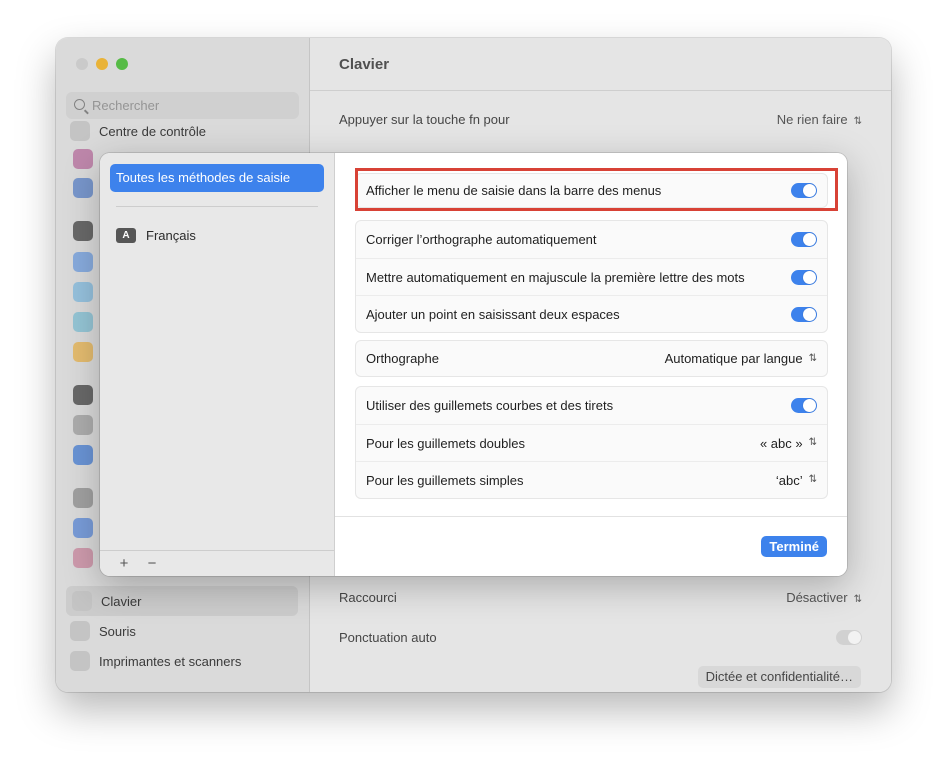 This screenshot has width=947, height=767. What do you see at coordinates (83, 558) in the screenshot?
I see `game-center-icon` at bounding box center [83, 558].